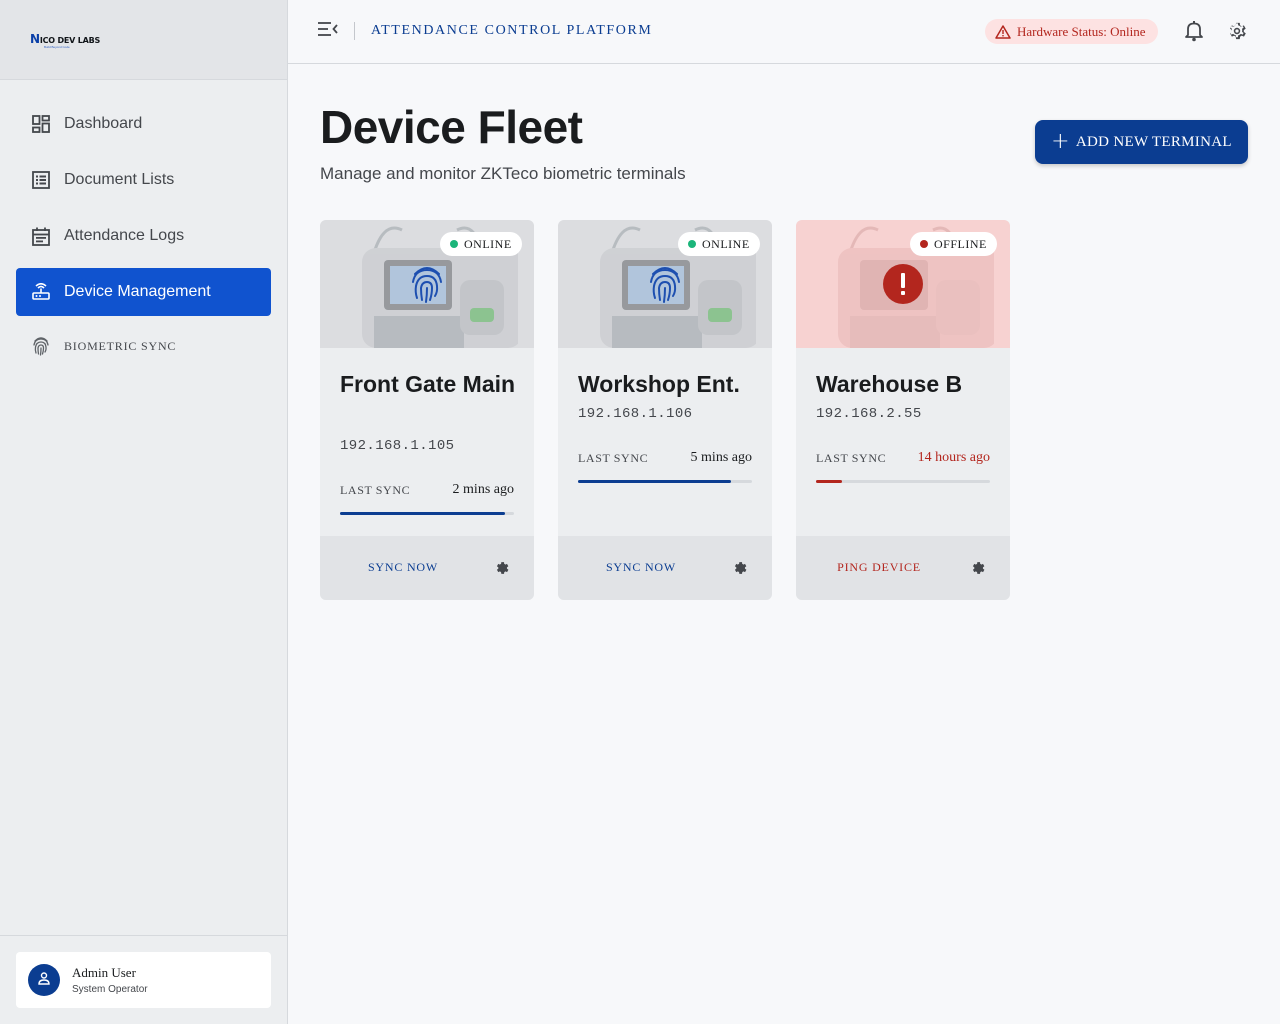 Image resolution: width=1280 pixels, height=1024 pixels. I want to click on ping-device-button: PING DEVICE, so click(879, 567).